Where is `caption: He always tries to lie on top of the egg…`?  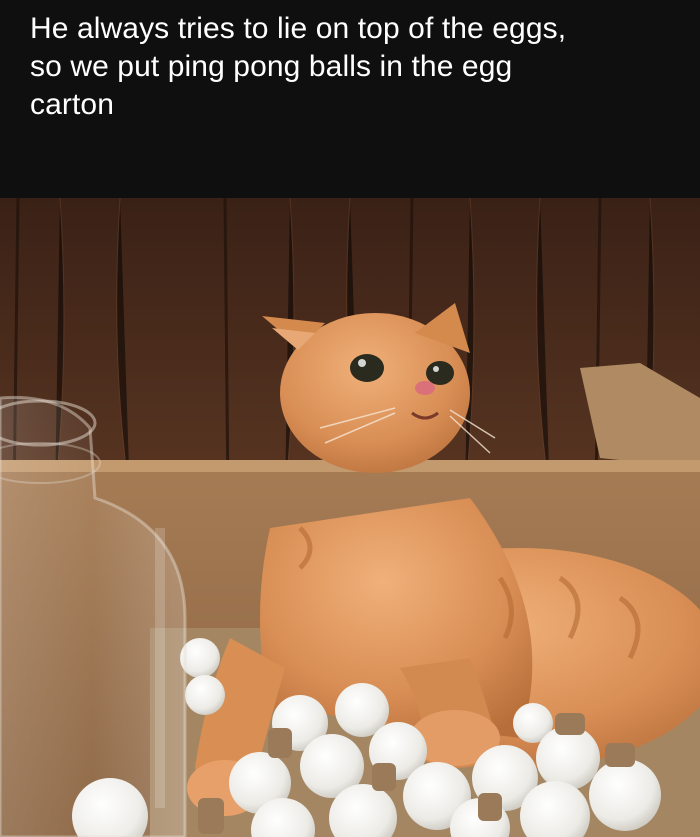 caption: He always tries to lie on top of the egg… is located at coordinates (350, 67).